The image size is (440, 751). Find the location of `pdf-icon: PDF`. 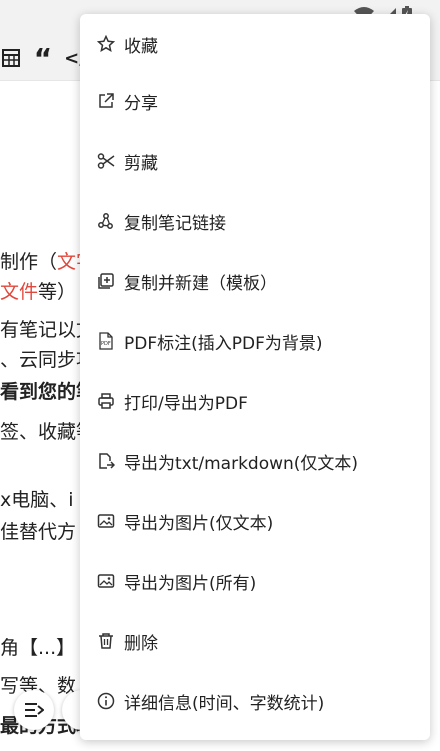

pdf-icon: PDF is located at coordinates (106, 341).